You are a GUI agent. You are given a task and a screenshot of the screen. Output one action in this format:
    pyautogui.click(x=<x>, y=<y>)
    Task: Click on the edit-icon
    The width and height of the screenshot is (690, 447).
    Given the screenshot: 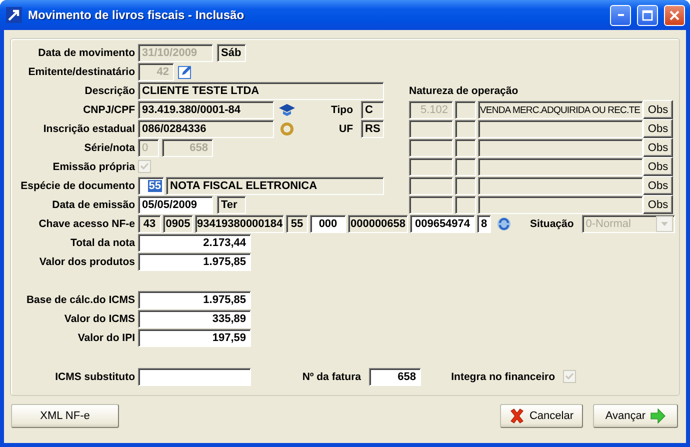 What is the action you would take?
    pyautogui.click(x=185, y=71)
    